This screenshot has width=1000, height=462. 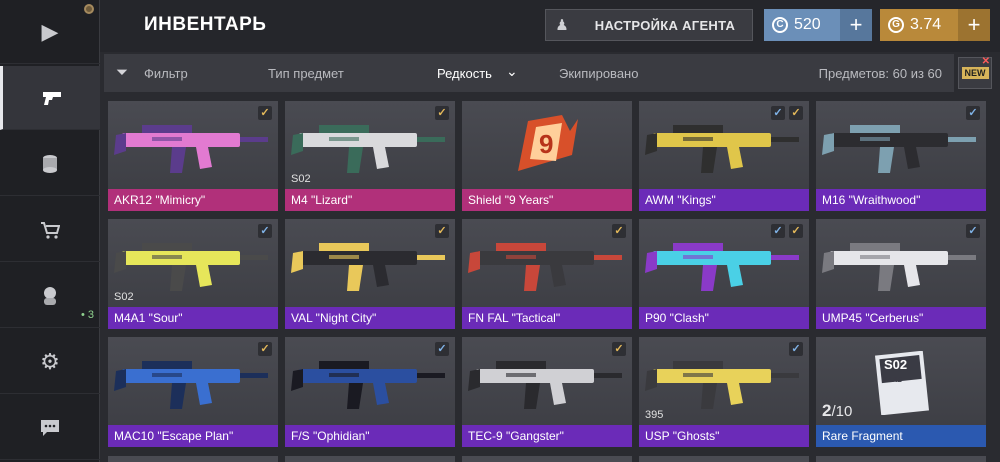 I want to click on notification-dot, so click(x=89, y=9).